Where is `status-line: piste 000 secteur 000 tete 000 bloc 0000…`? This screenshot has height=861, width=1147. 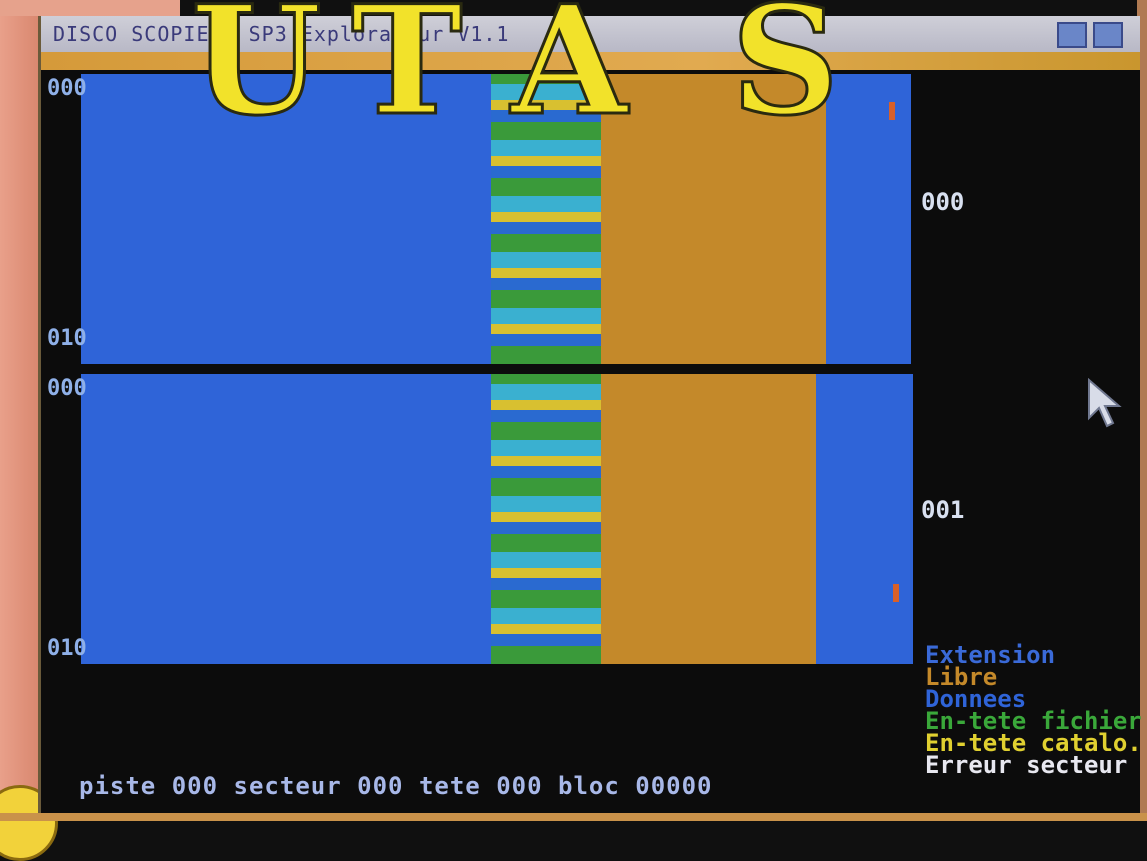 status-line: piste 000 secteur 000 tete 000 bloc 0000… is located at coordinates (396, 786).